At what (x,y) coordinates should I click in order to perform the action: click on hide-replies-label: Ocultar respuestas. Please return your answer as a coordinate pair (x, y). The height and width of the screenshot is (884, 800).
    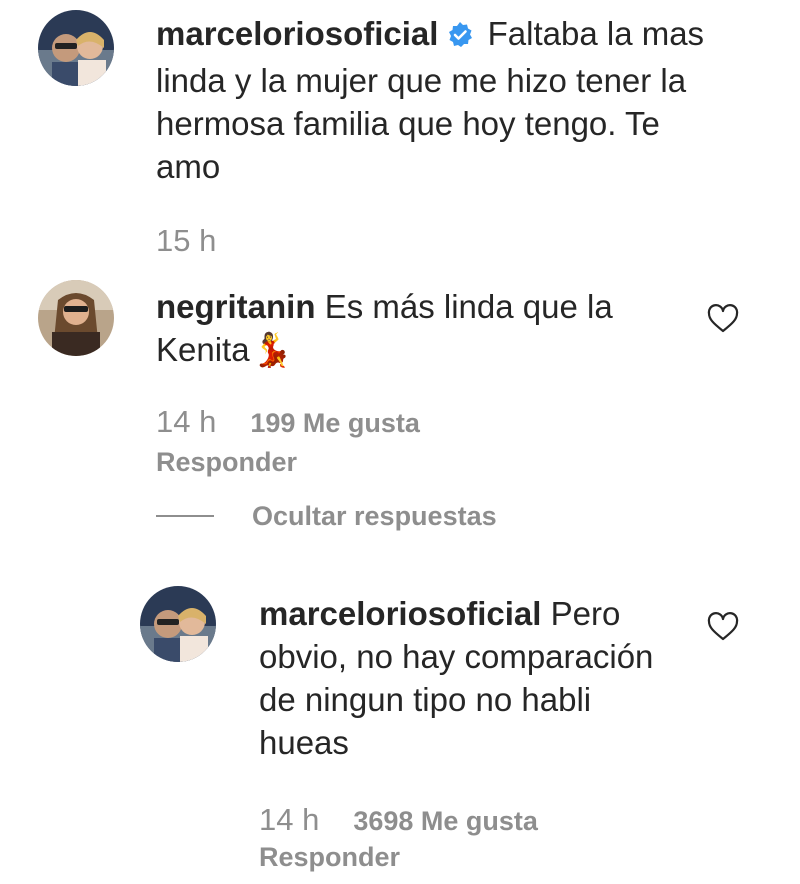
    Looking at the image, I should click on (374, 515).